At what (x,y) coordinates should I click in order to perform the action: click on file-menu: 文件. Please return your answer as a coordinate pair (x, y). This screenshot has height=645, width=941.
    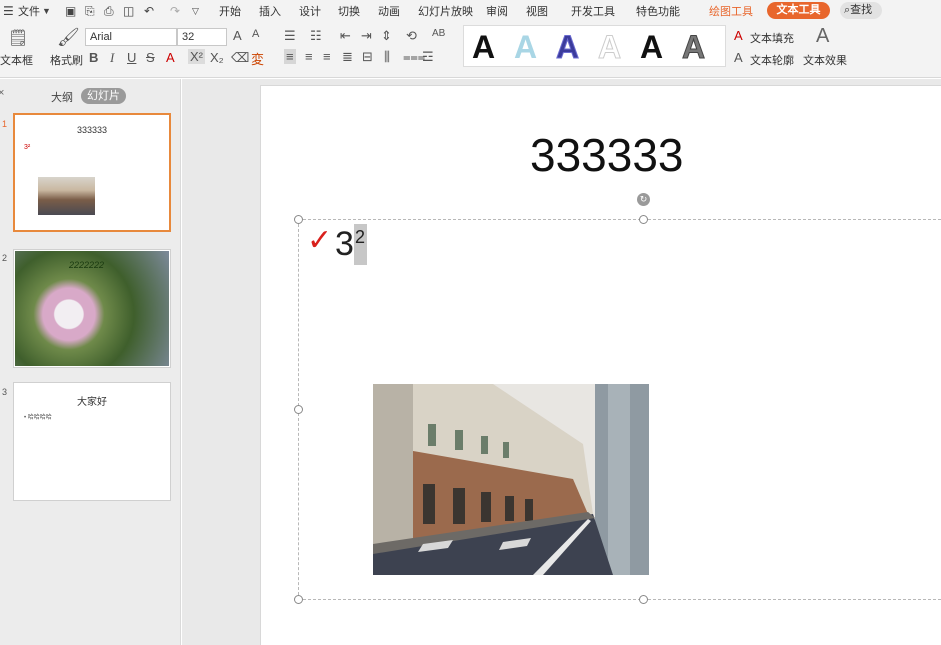
    Looking at the image, I should click on (29, 11).